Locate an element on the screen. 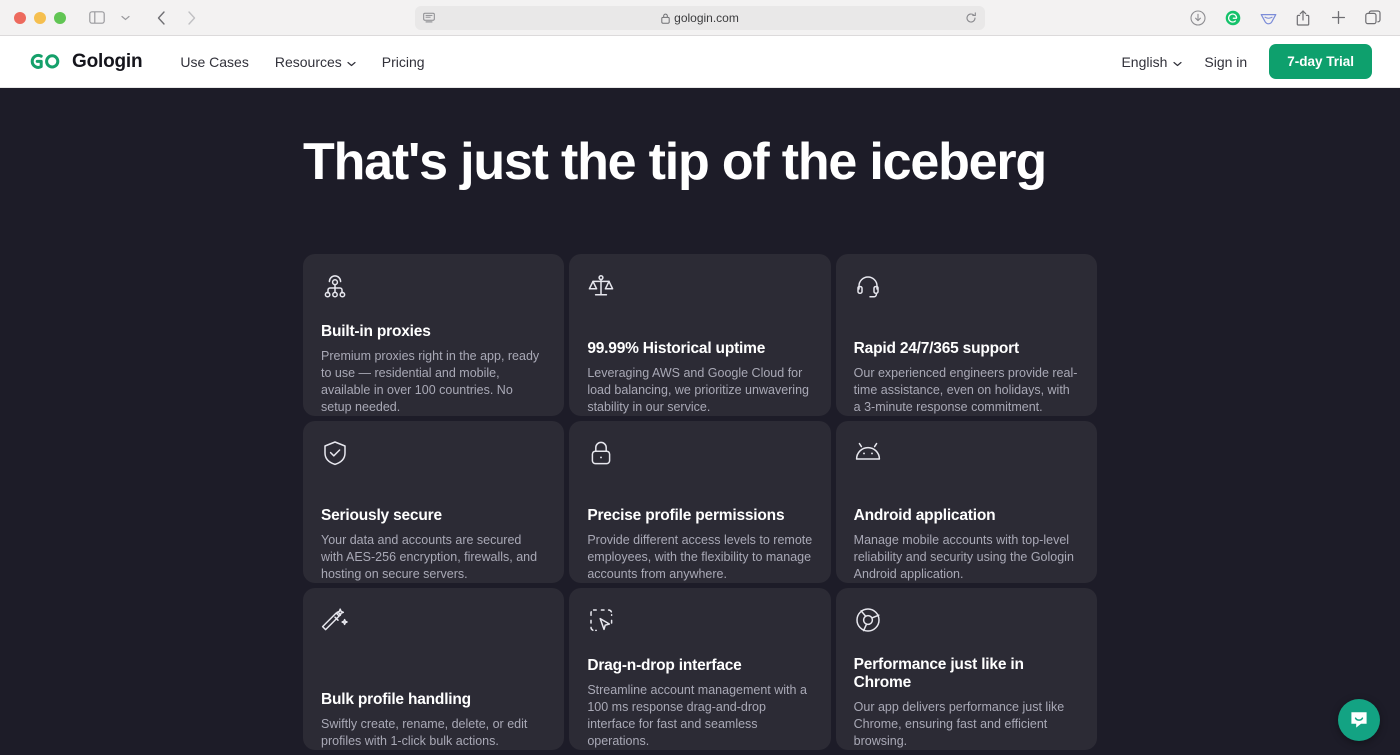  nav-item-resources: Resources is located at coordinates (315, 62).